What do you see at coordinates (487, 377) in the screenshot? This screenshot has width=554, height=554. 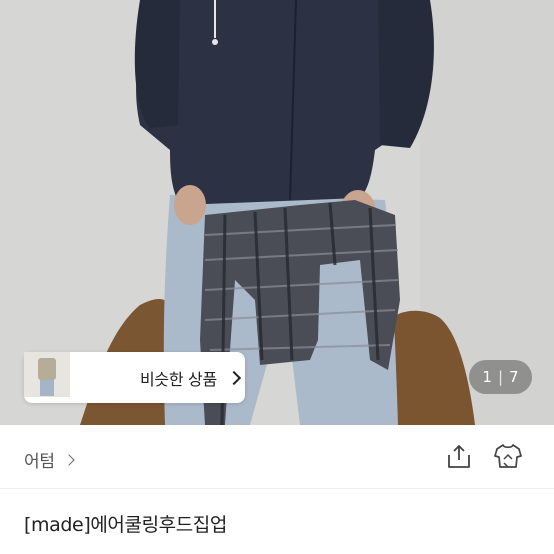 I see `current-page: 1` at bounding box center [487, 377].